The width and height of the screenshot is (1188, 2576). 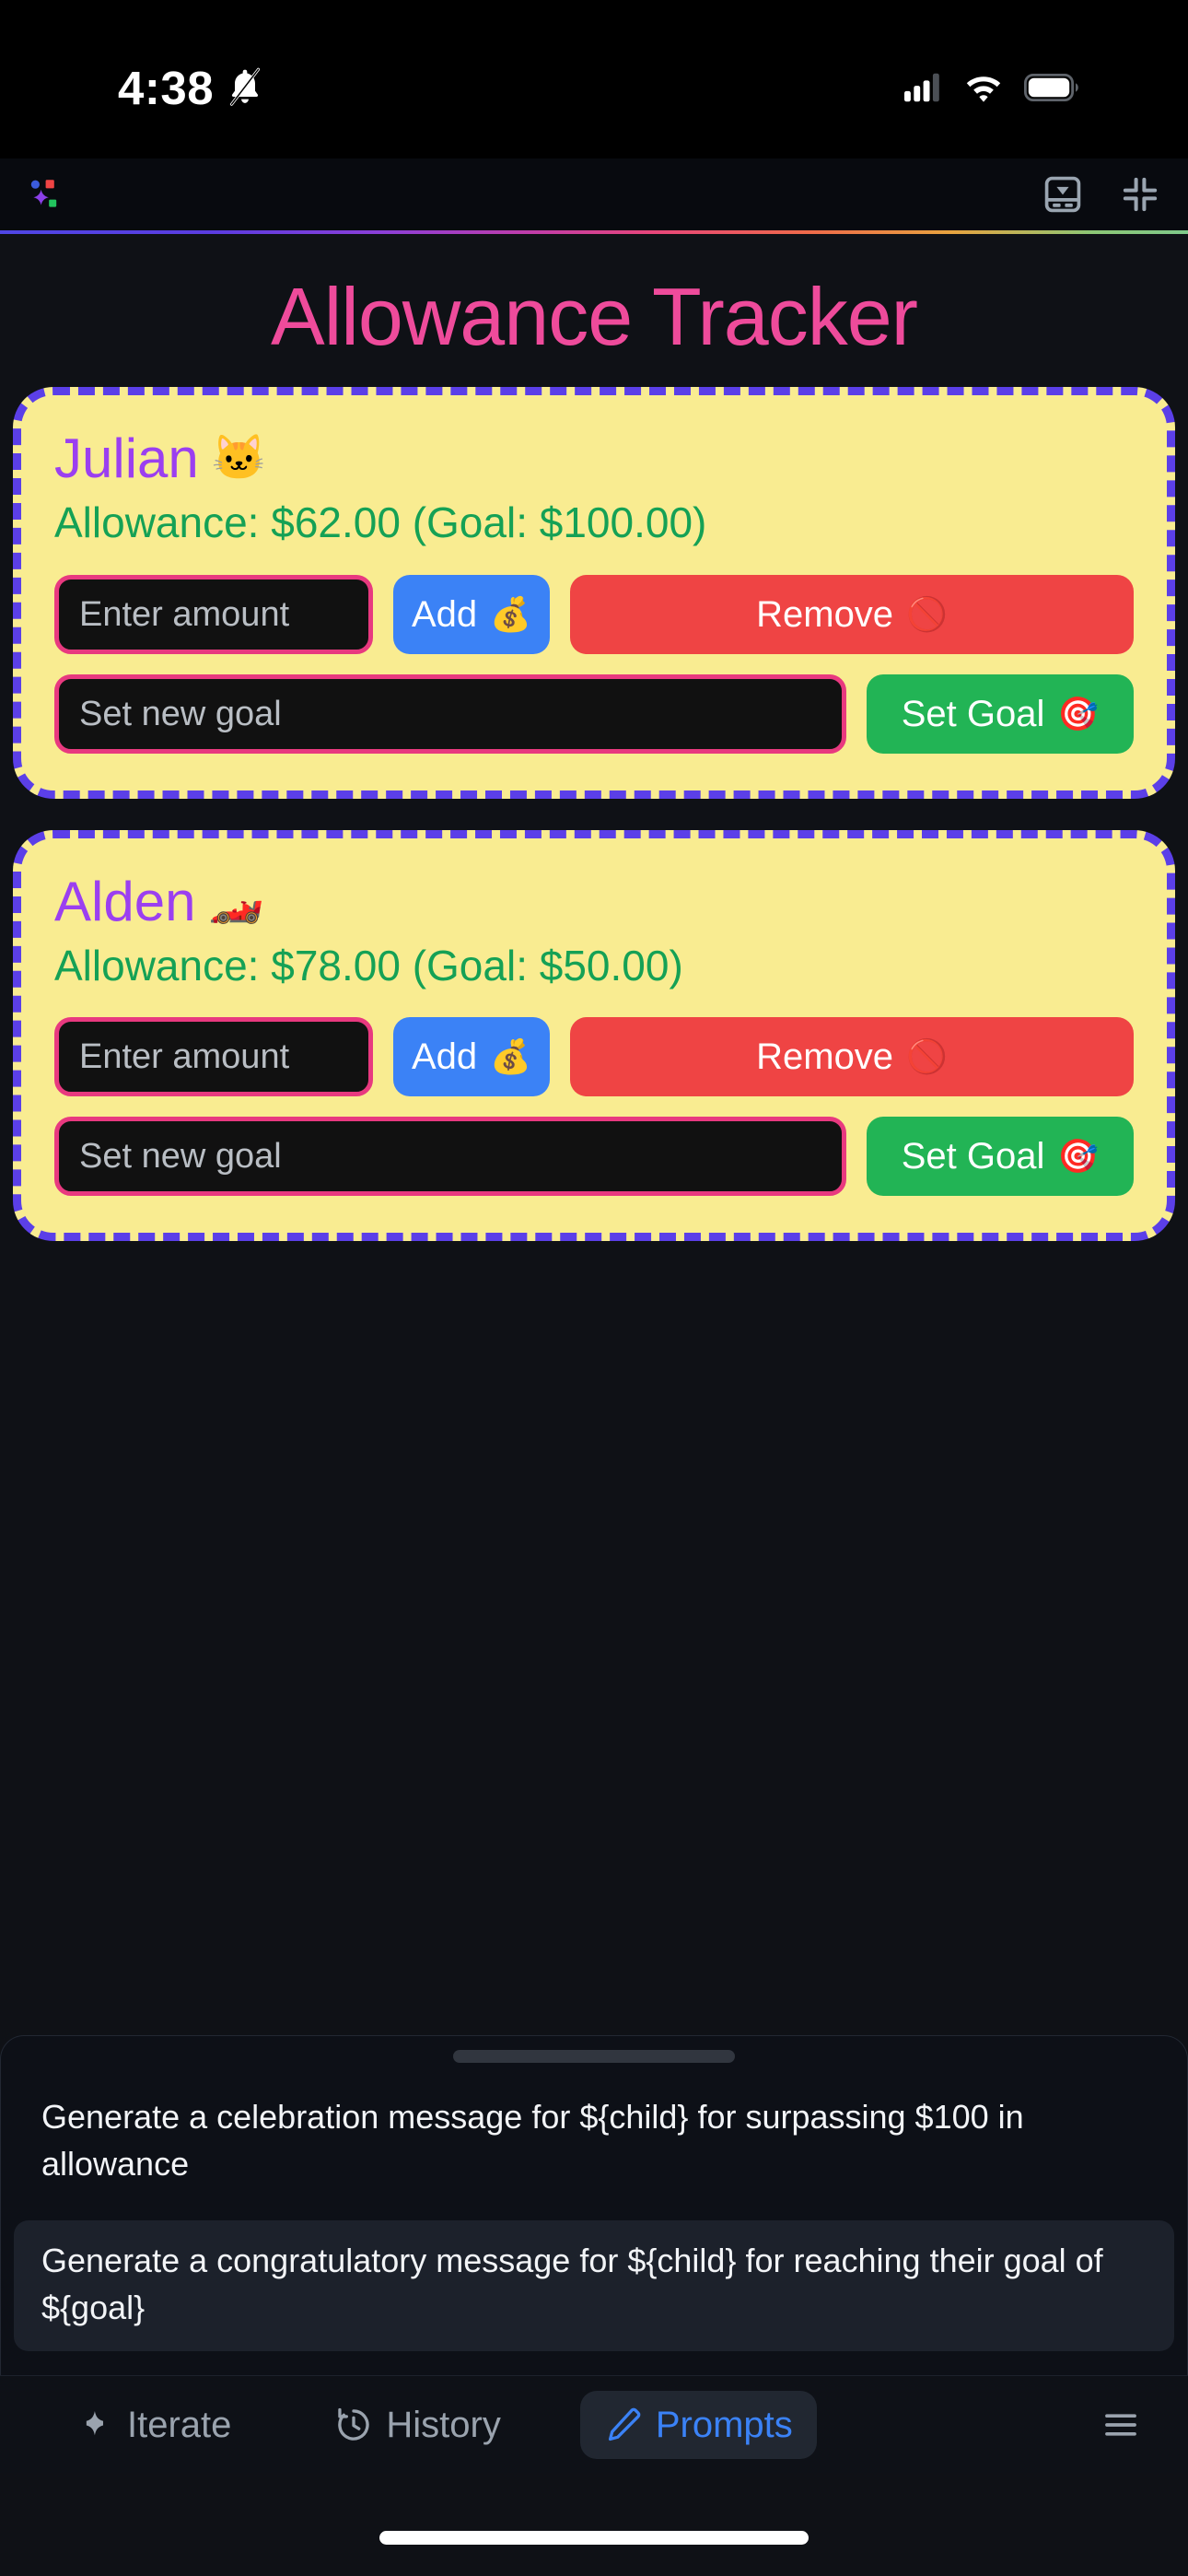 I want to click on bottom-navigation-bar: Iterate History Prompts, so click(x=594, y=2424).